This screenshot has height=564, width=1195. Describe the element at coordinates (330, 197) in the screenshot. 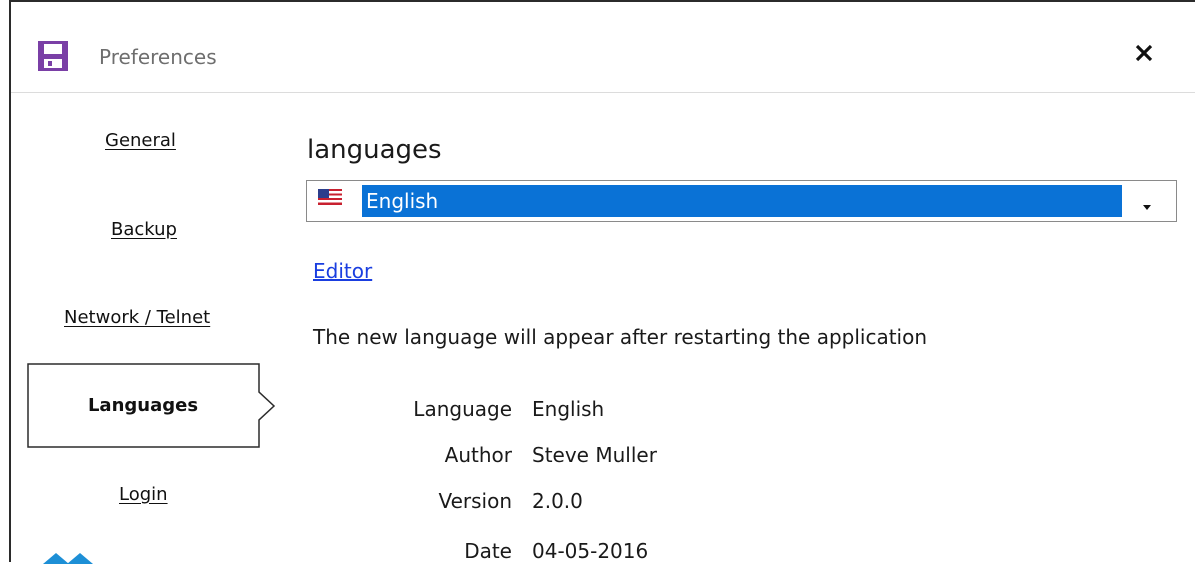

I see `us-flag-icon` at that location.